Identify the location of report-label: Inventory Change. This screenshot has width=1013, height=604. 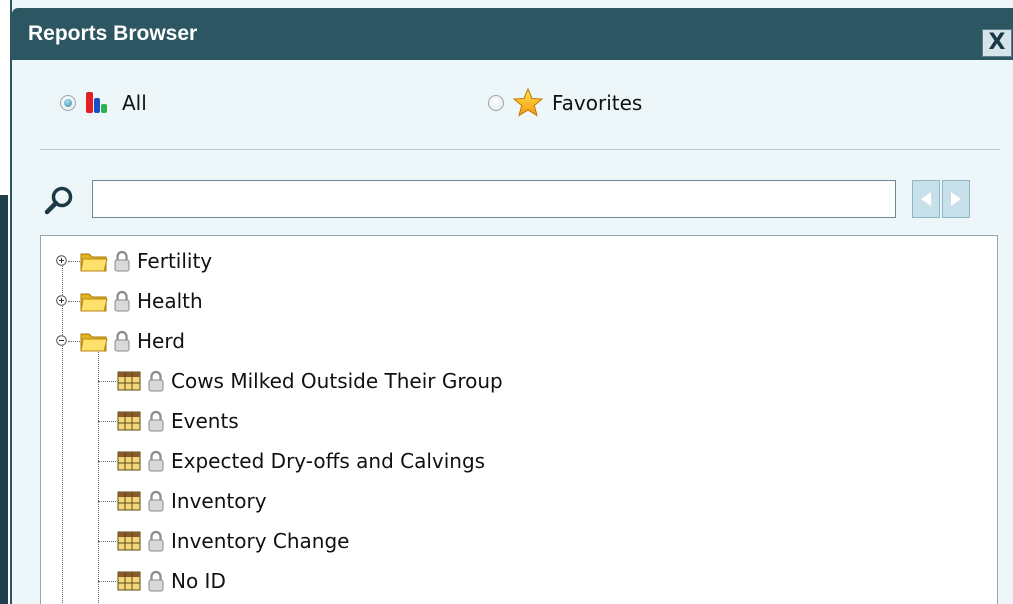
(260, 541).